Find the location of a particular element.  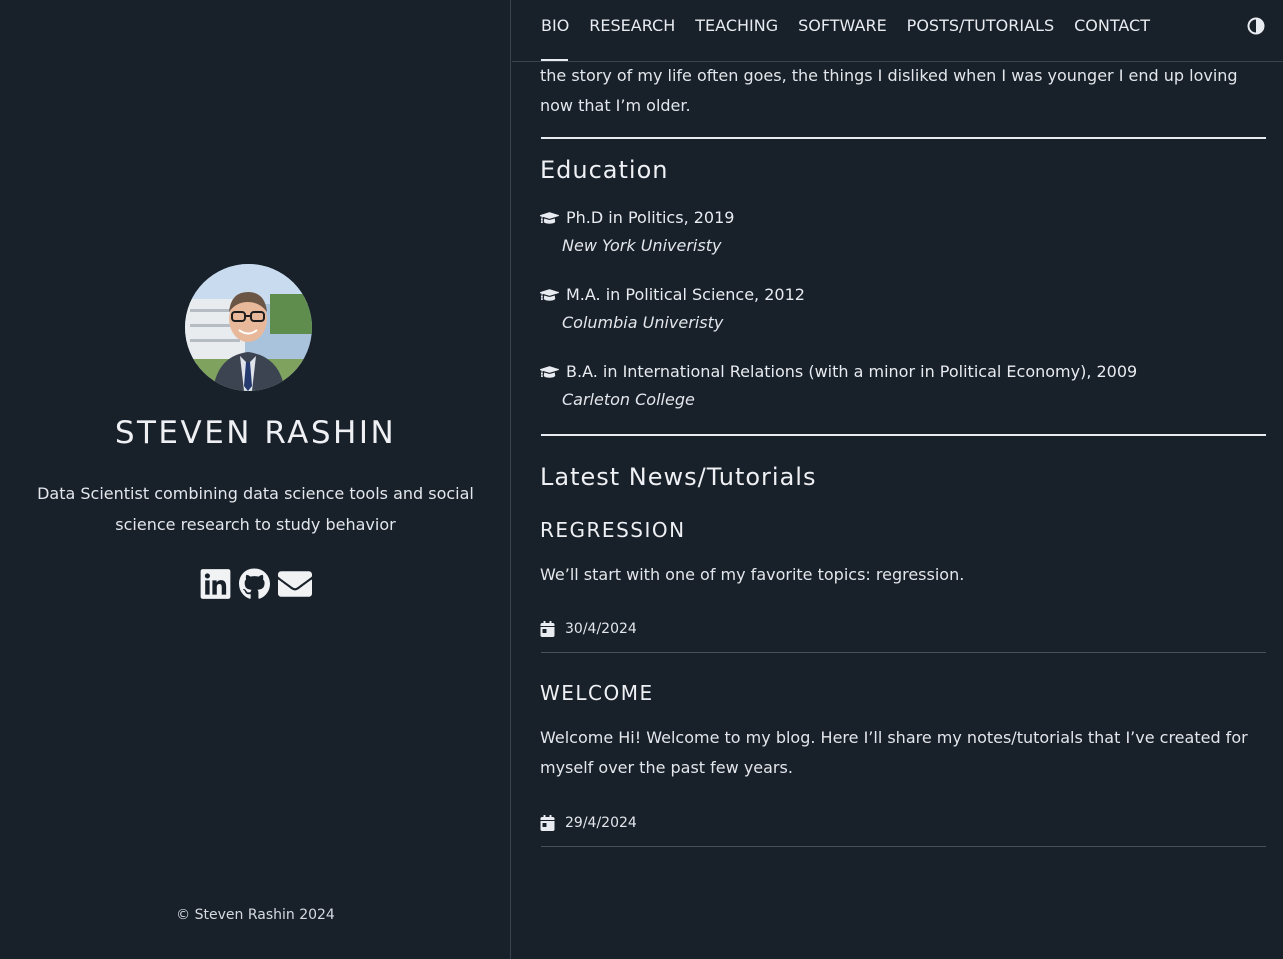

envelope-icon is located at coordinates (294, 584).